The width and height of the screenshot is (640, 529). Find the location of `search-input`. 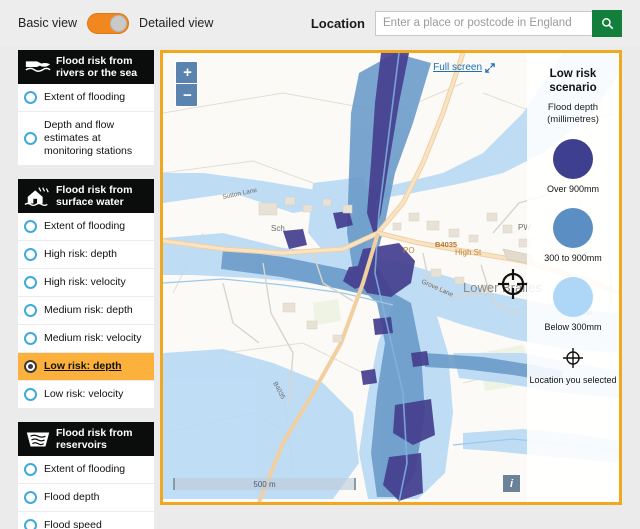

search-input is located at coordinates (484, 23).